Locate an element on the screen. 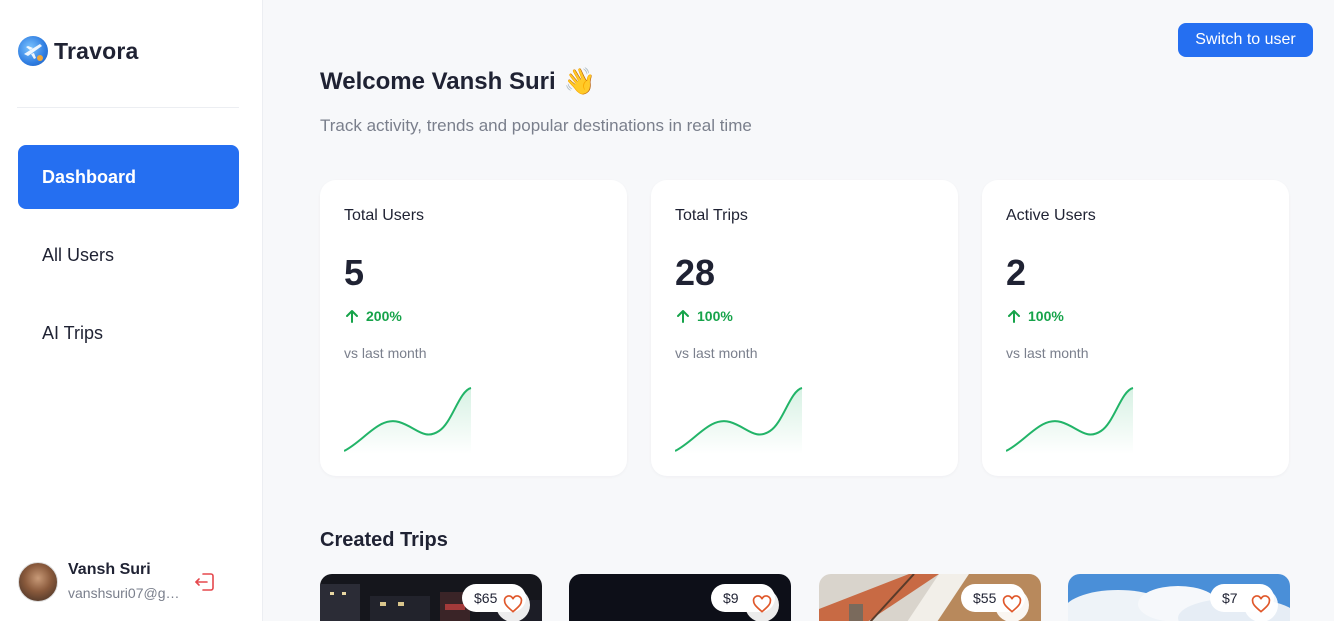  avatar is located at coordinates (38, 581).